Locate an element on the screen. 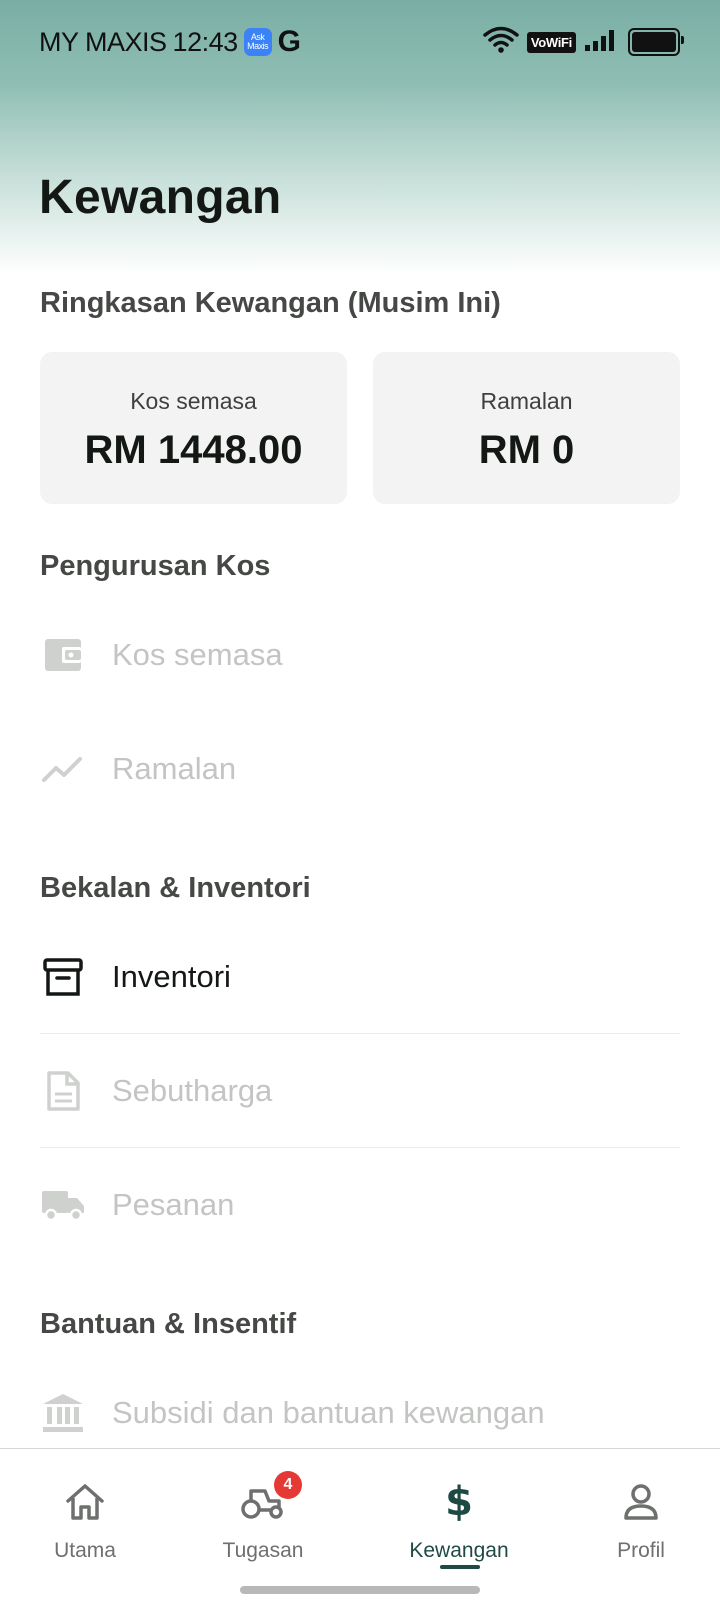 Image resolution: width=720 pixels, height=1611 pixels. active-tab-indicator is located at coordinates (460, 1567).